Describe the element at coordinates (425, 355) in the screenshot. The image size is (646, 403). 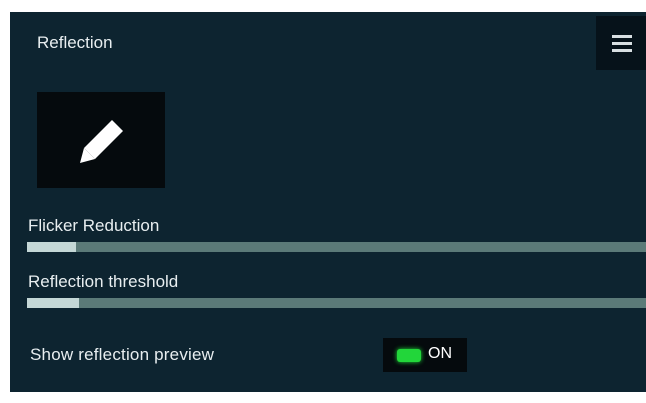
I see `show-reflection-preview-toggle: ON` at that location.